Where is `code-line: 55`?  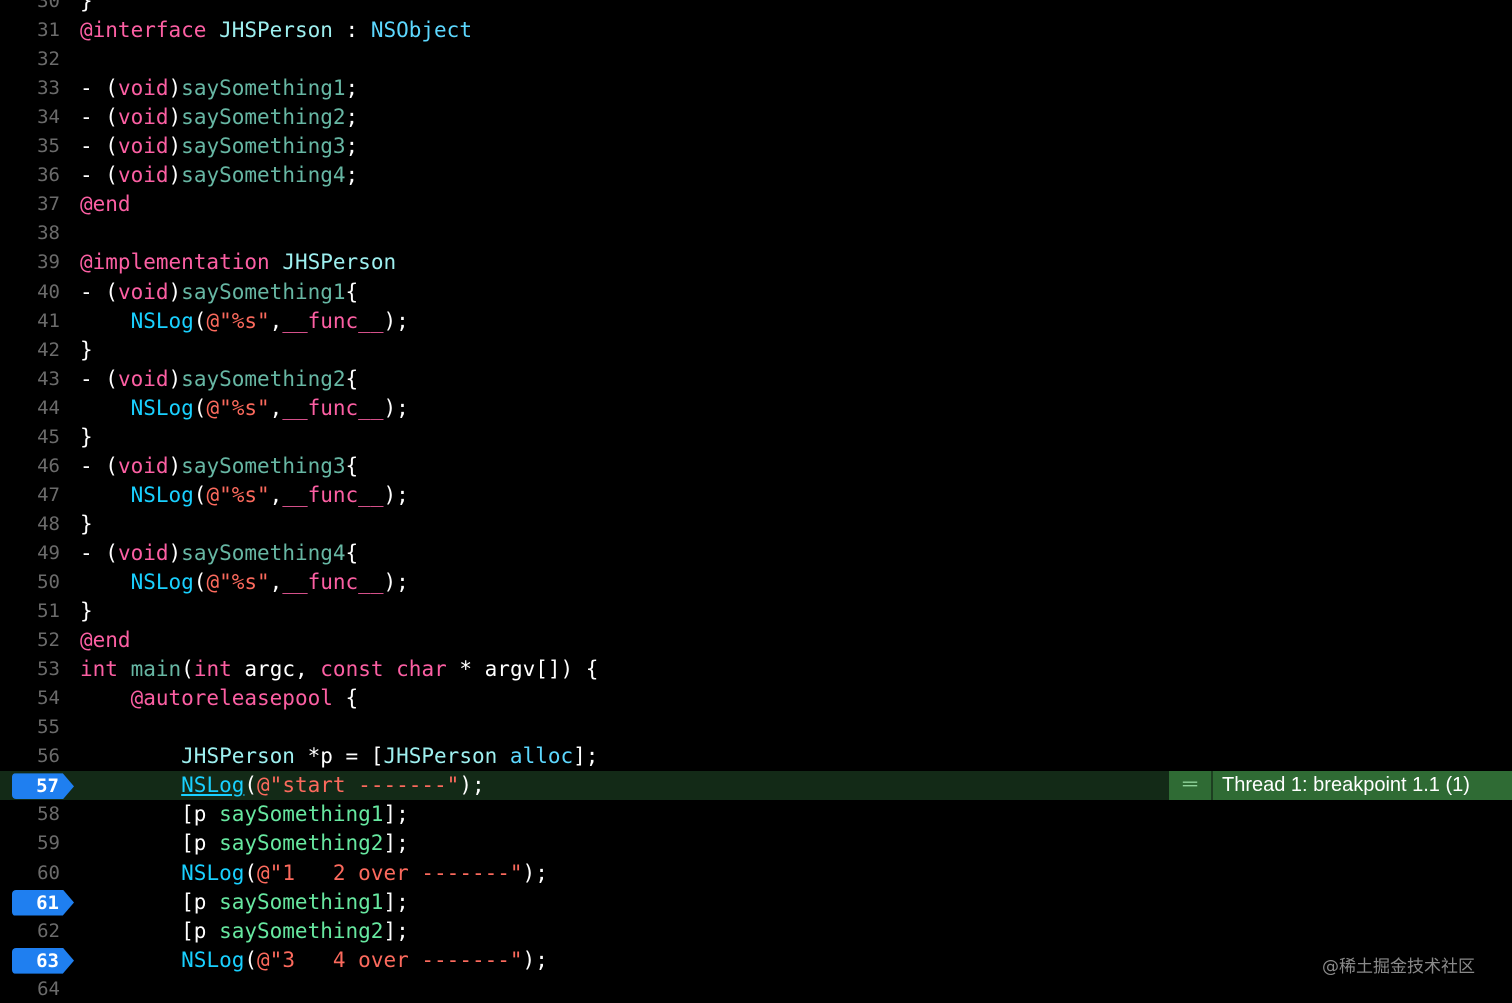 code-line: 55 is located at coordinates (756, 727).